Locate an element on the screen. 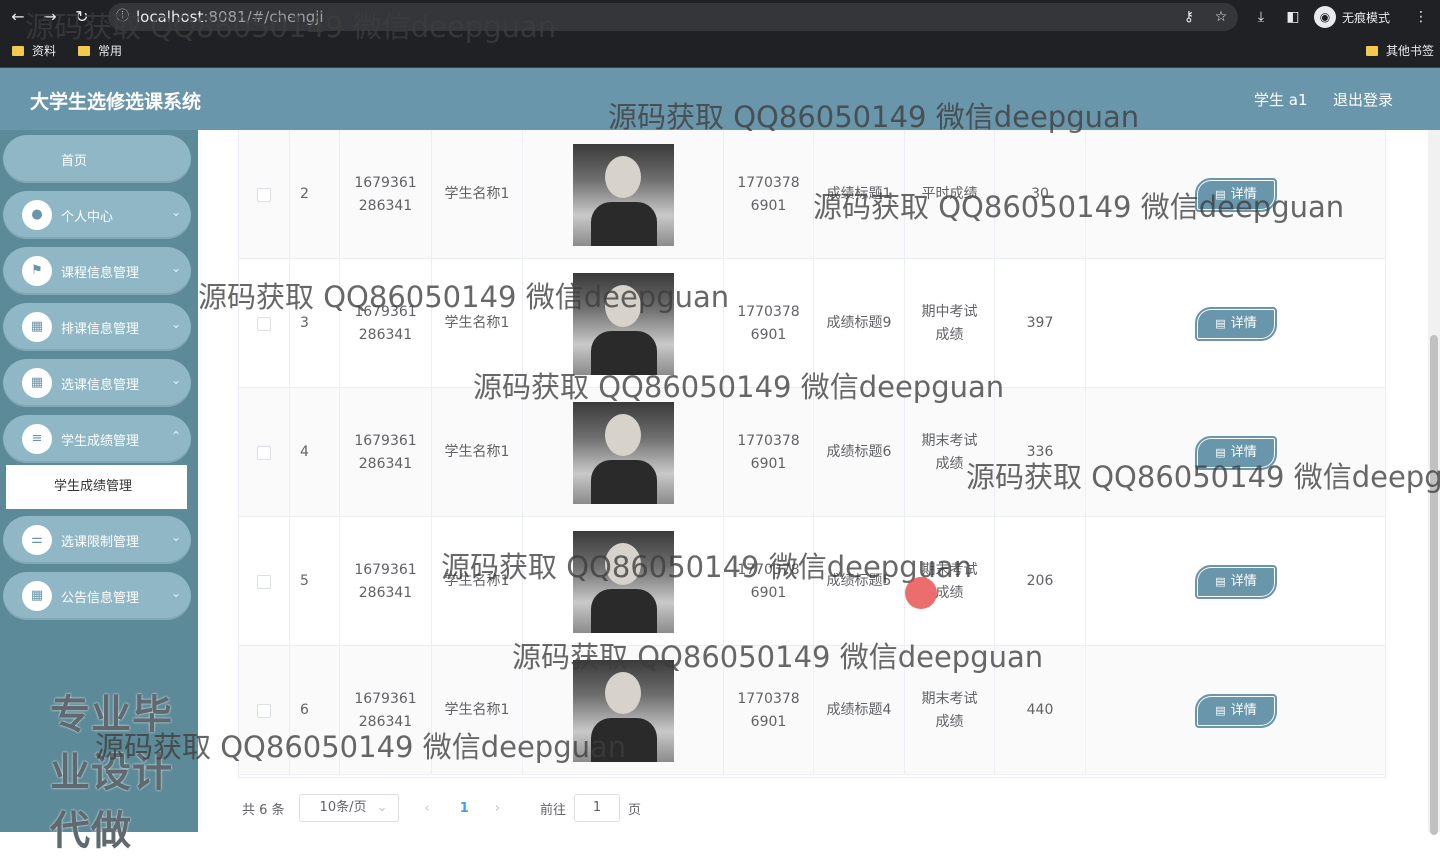 The width and height of the screenshot is (1440, 856). sidebar-item-label: 首页 is located at coordinates (74, 161).